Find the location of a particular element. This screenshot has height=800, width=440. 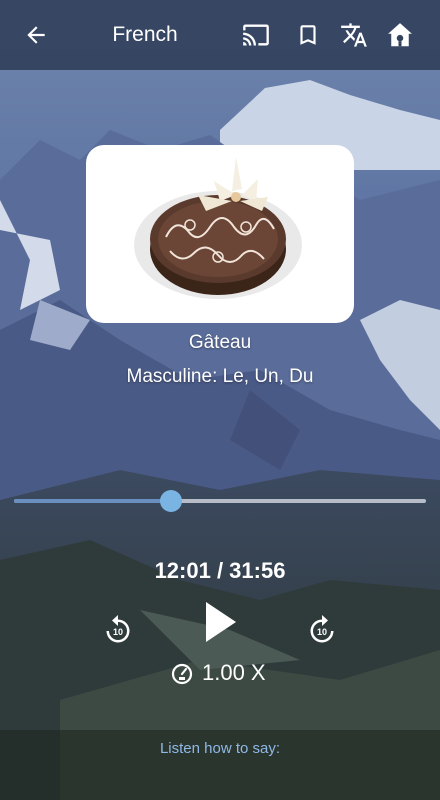

listen-how-to-say-label: Listen how to say: is located at coordinates (220, 748).